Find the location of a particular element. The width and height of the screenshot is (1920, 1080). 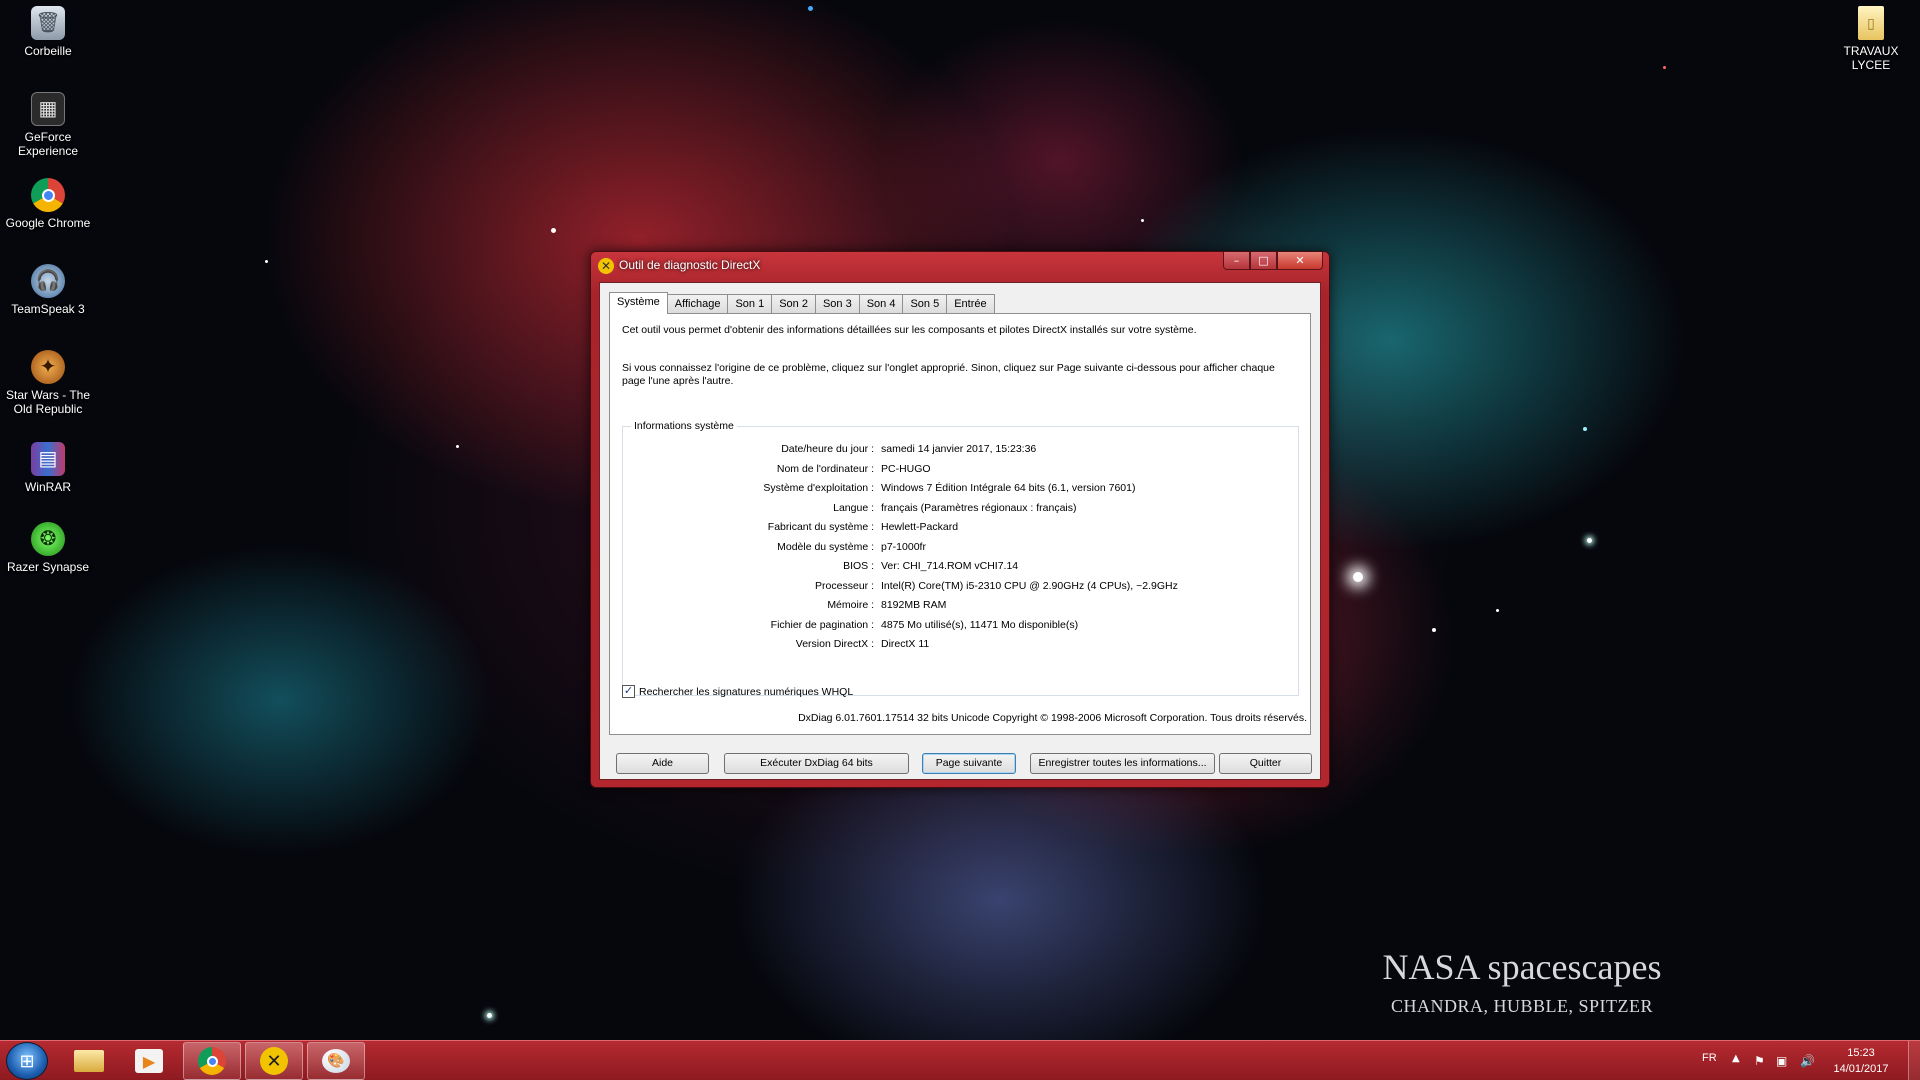

wallpaper-subtitle: CHANDRA, HUBBLE, SPITZER is located at coordinates (1521, 1006).